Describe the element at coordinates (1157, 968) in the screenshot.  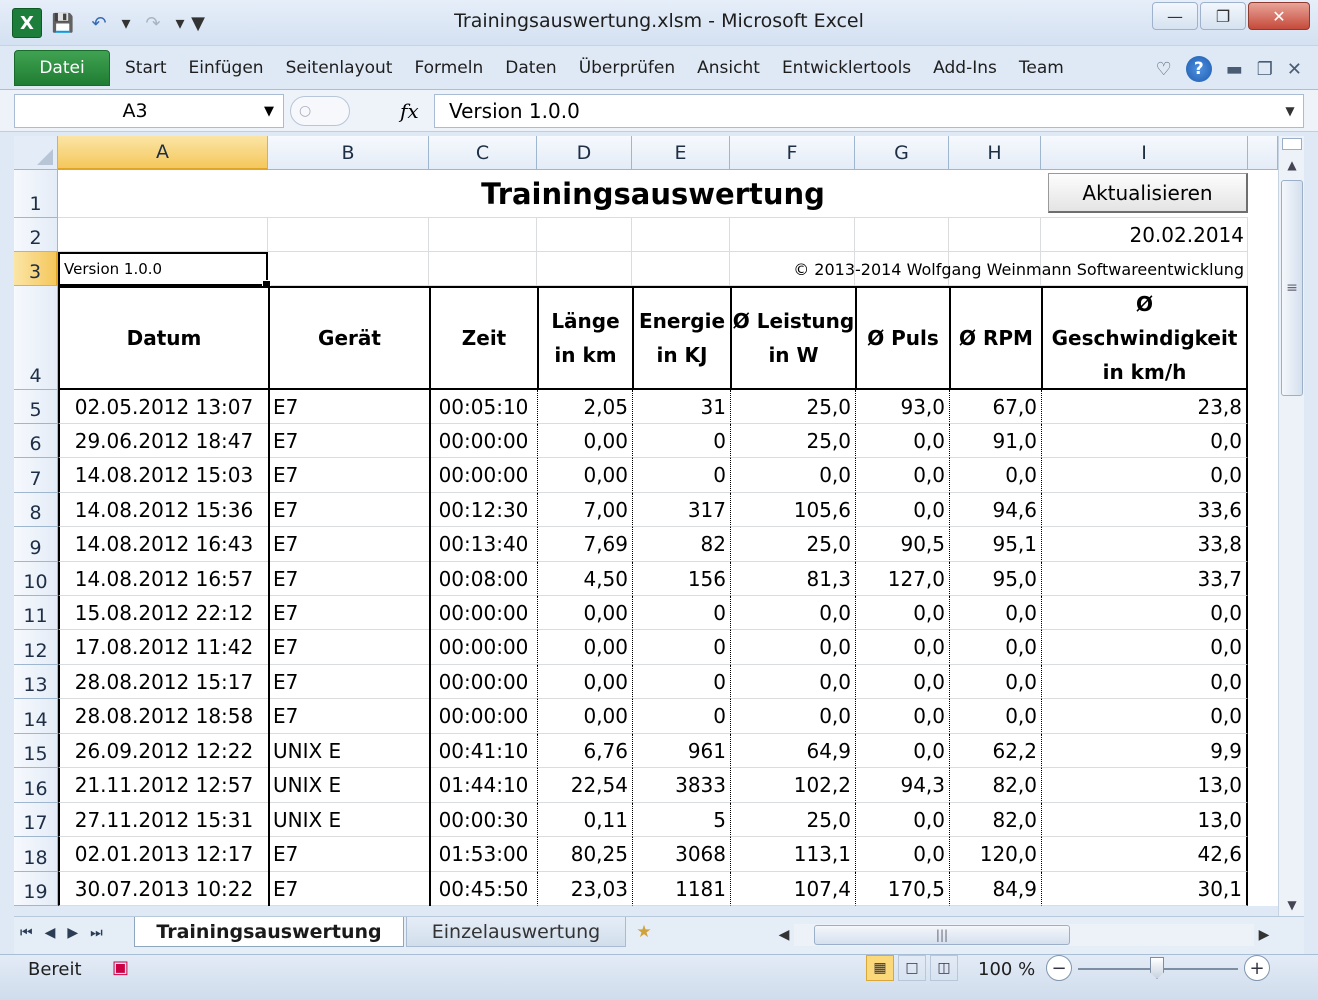
I see `zoom-slider-thumb` at that location.